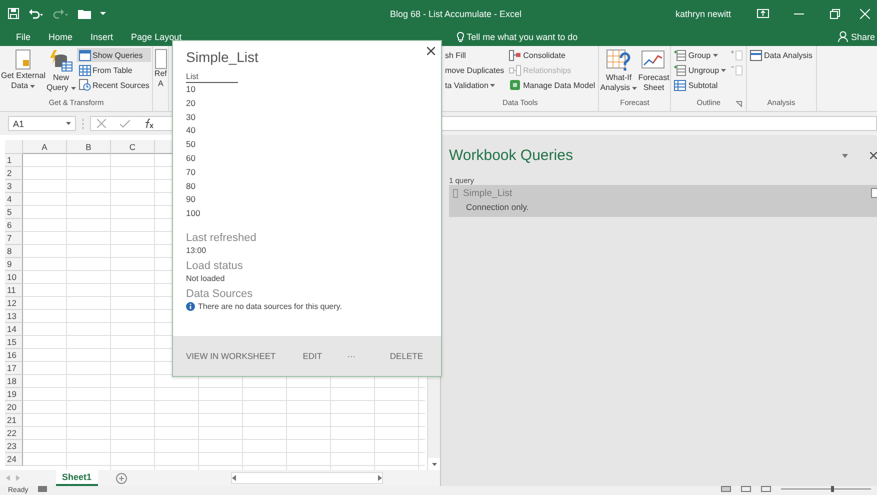 The height and width of the screenshot is (495, 877). What do you see at coordinates (456, 13) in the screenshot?
I see `window-title: Blog 68 - List Accumulate - Excel` at bounding box center [456, 13].